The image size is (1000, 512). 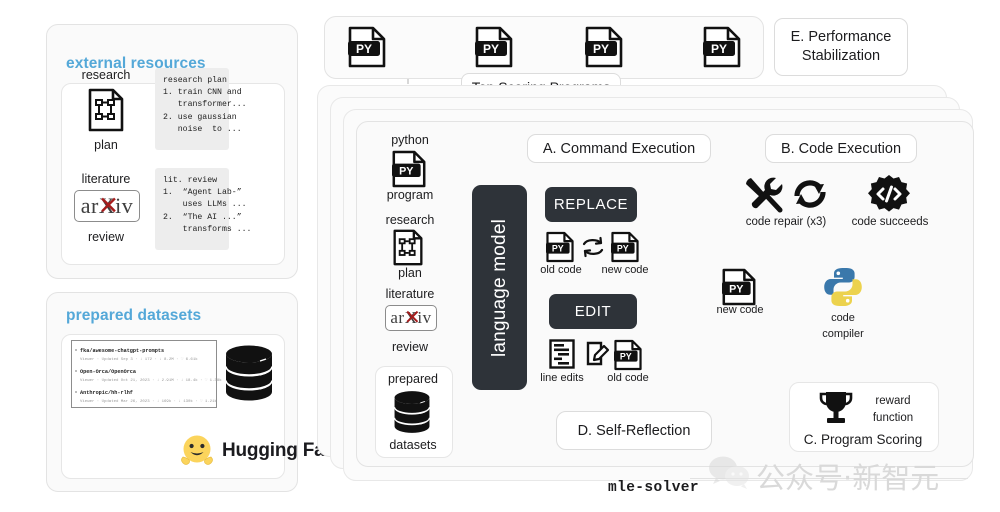 What do you see at coordinates (106, 179) in the screenshot?
I see `literature-review-top-label: literature` at bounding box center [106, 179].